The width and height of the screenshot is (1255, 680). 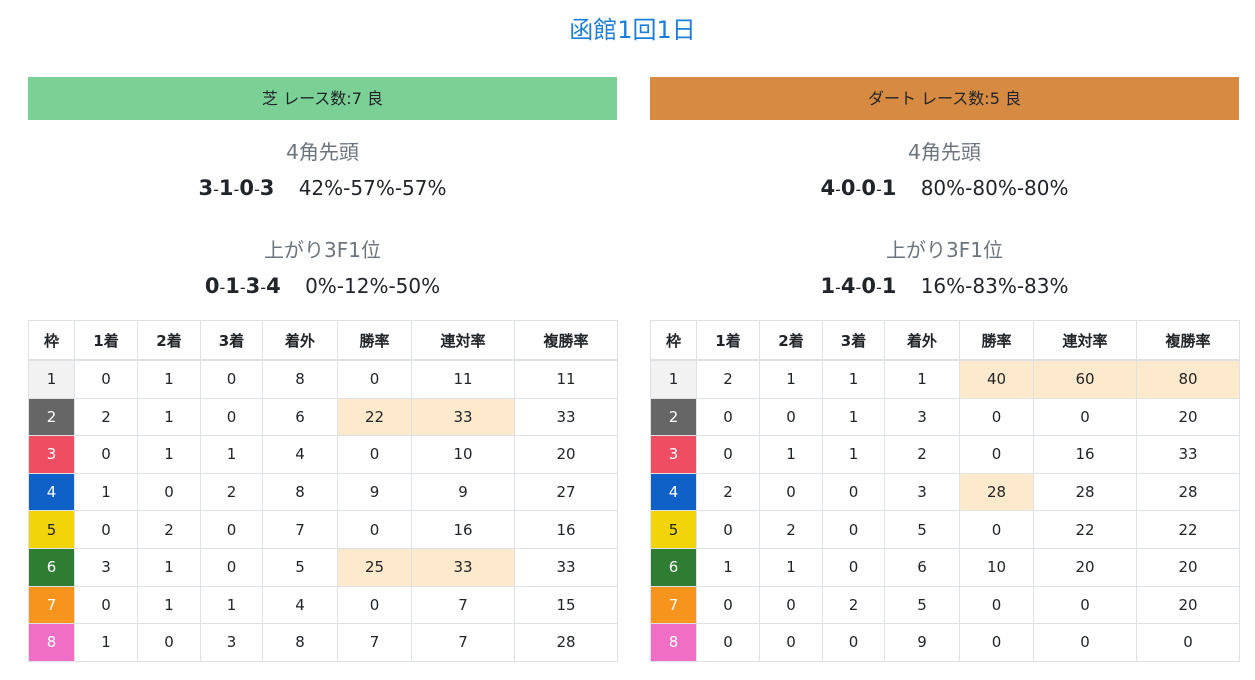 I want to click on dirt-last3f-stats: 1-4-0-1 16%-83%-83%, so click(x=944, y=286).